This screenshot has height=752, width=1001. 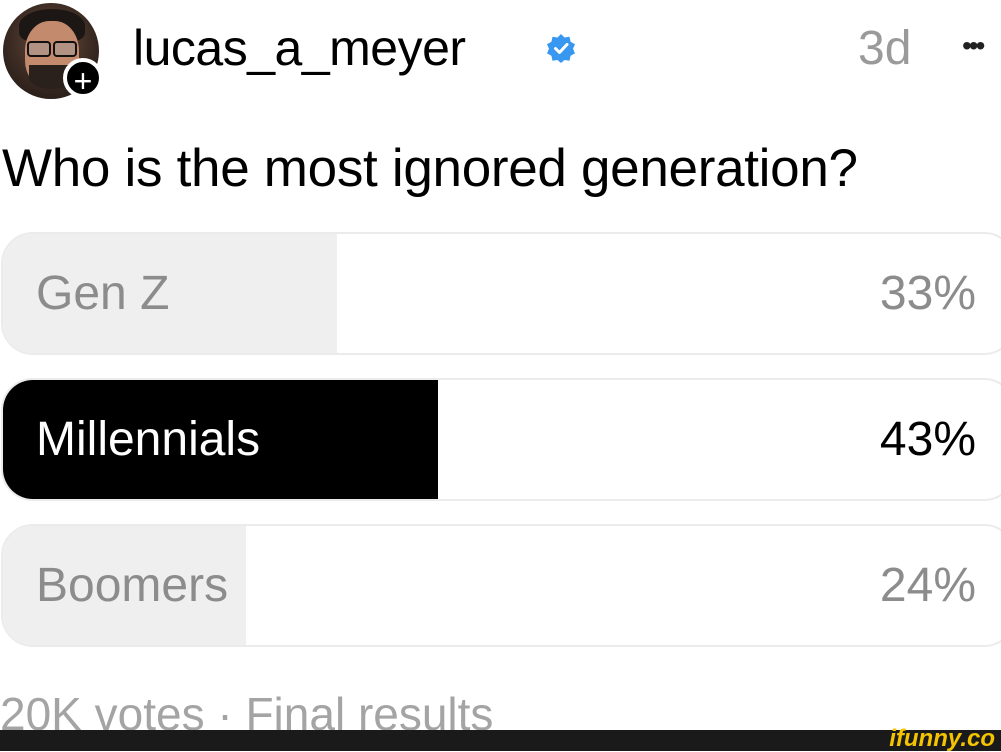 What do you see at coordinates (132, 585) in the screenshot?
I see `poll-option-label: Boomers` at bounding box center [132, 585].